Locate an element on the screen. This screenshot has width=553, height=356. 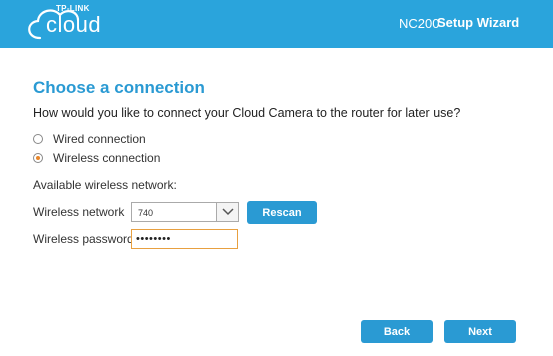
page-title: Choose a connection is located at coordinates (119, 87).